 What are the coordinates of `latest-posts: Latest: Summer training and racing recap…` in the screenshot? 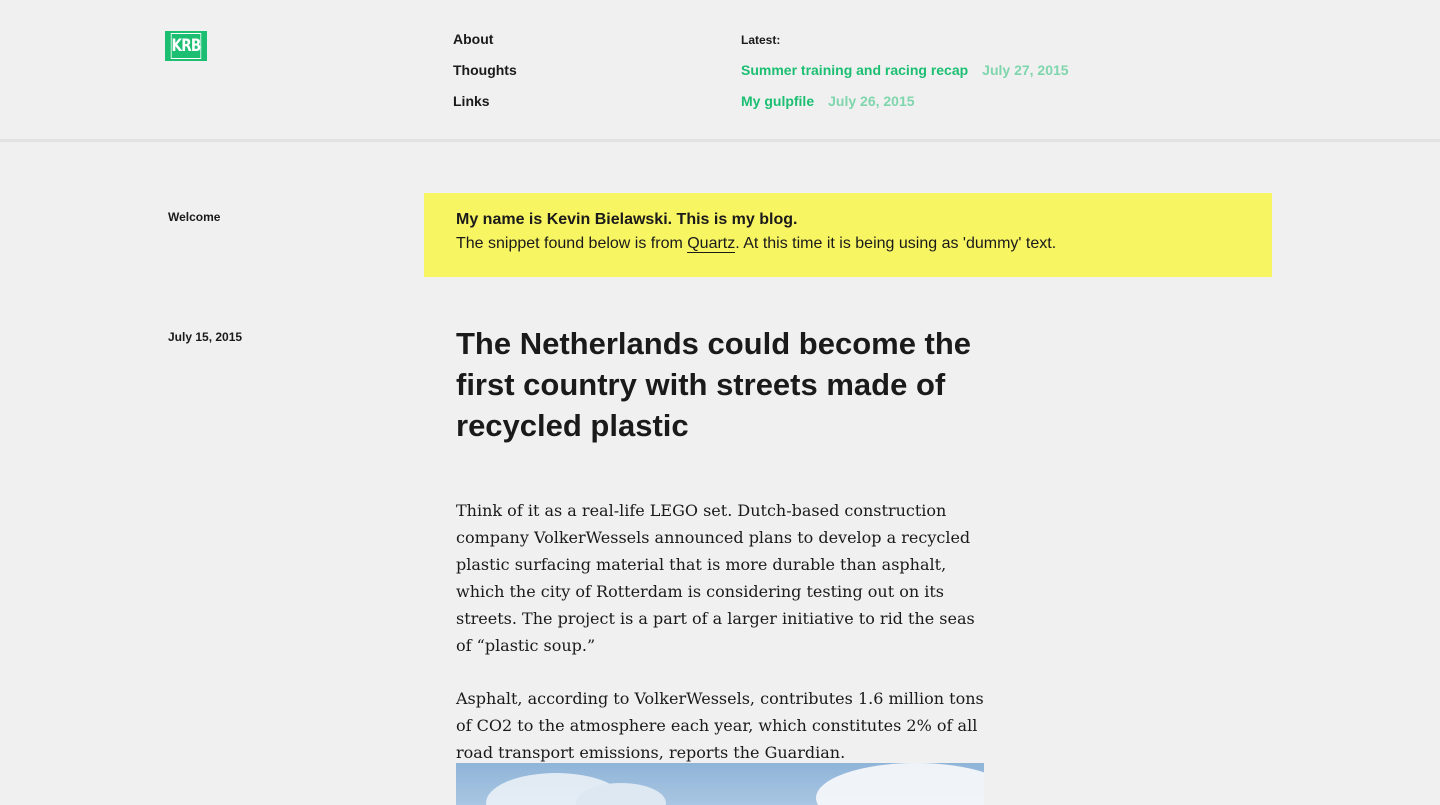 It's located at (905, 77).